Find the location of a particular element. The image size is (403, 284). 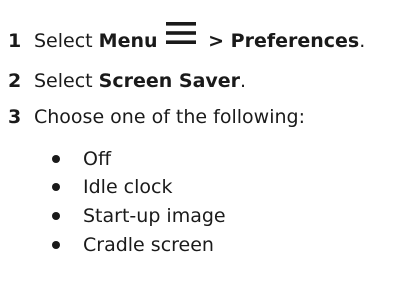

option-off: Off is located at coordinates (97, 159).